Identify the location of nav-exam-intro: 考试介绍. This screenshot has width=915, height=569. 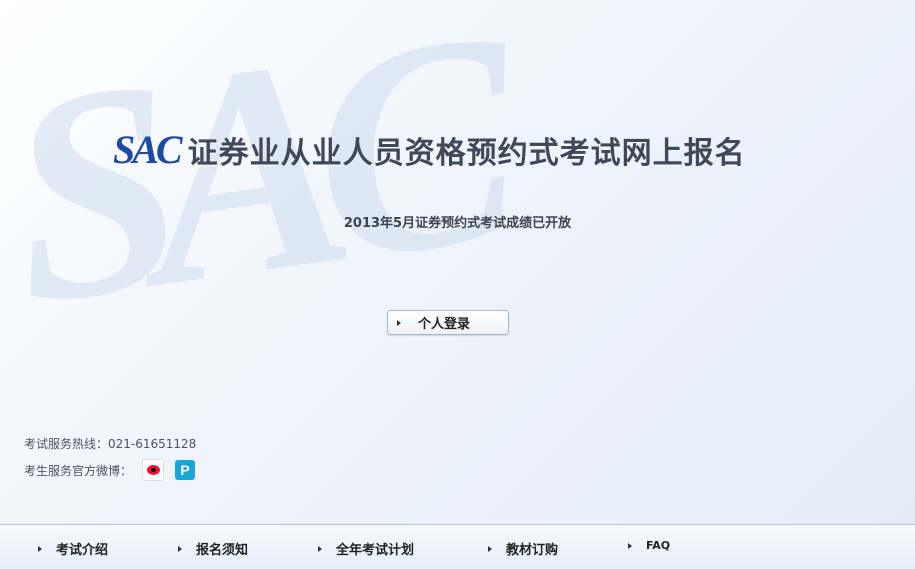
(73, 548).